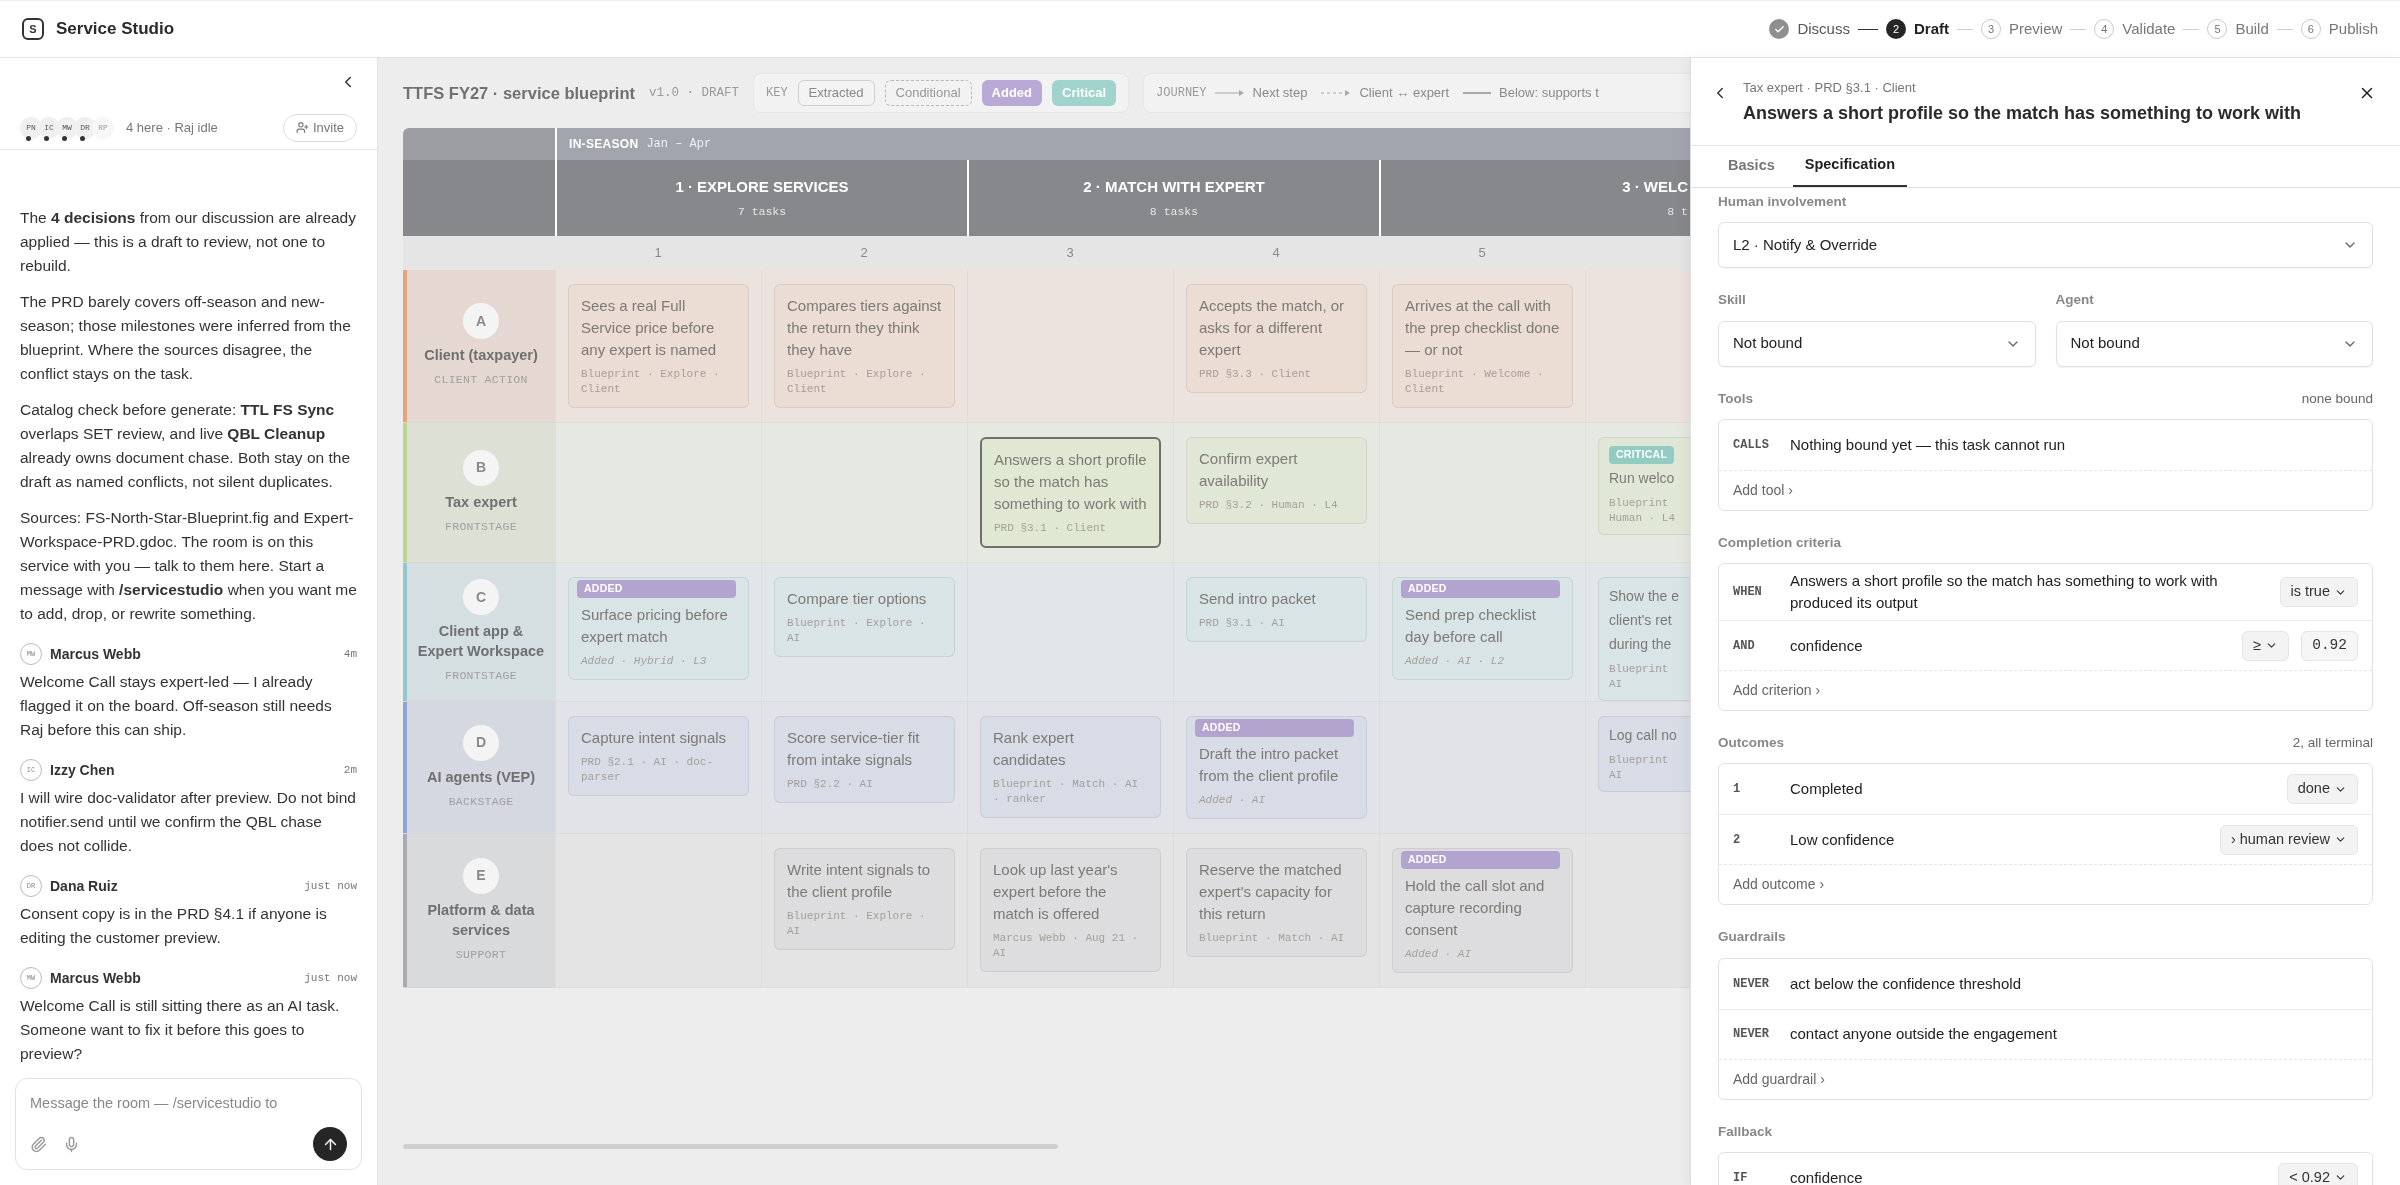  I want to click on operator-dropdown: < 0.92, so click(2318, 1173).